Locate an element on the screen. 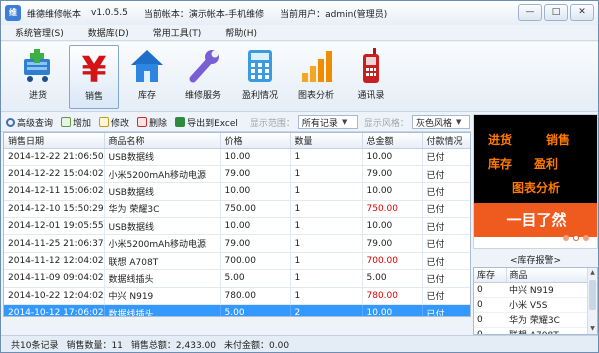 Image resolution: width=599 pixels, height=353 pixels. edit-button: 修改 is located at coordinates (114, 122).